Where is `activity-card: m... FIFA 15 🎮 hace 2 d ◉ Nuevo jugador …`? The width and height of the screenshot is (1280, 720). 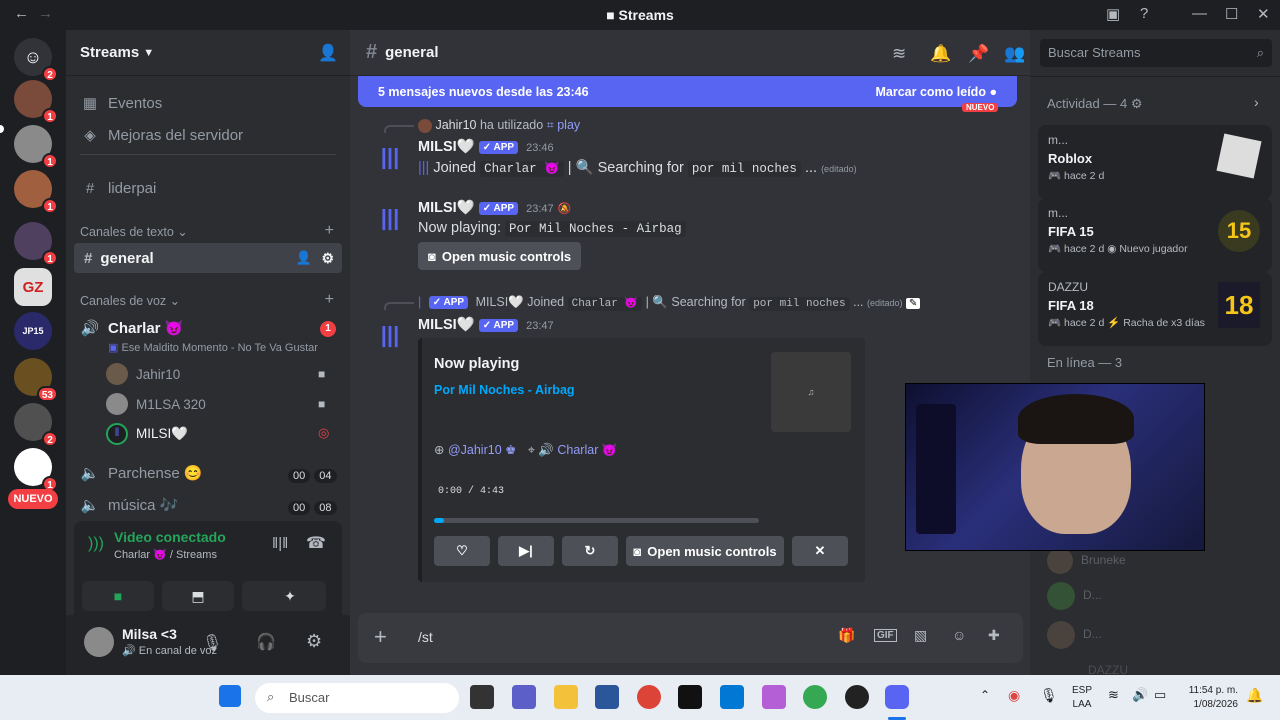 activity-card: m... FIFA 15 🎮 hace 2 d ◉ Nuevo jugador … is located at coordinates (1155, 235).